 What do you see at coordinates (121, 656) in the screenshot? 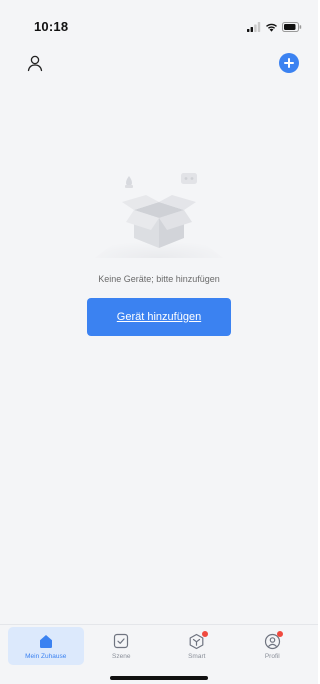
I see `tab-label: Szene` at bounding box center [121, 656].